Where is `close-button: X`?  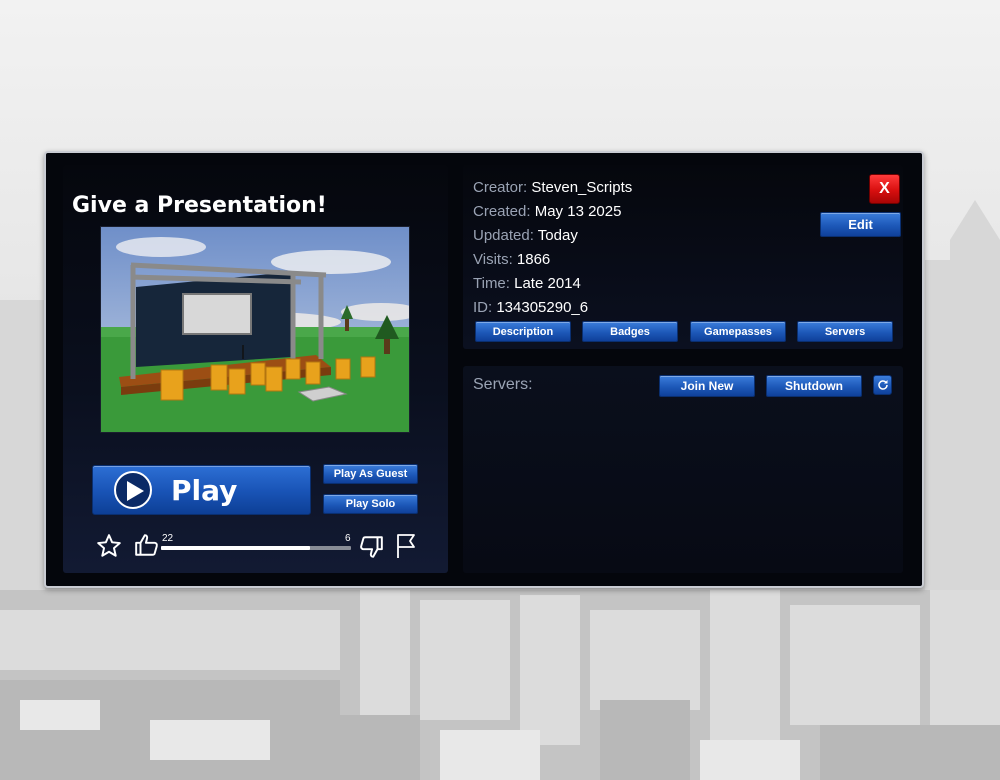
close-button: X is located at coordinates (884, 189).